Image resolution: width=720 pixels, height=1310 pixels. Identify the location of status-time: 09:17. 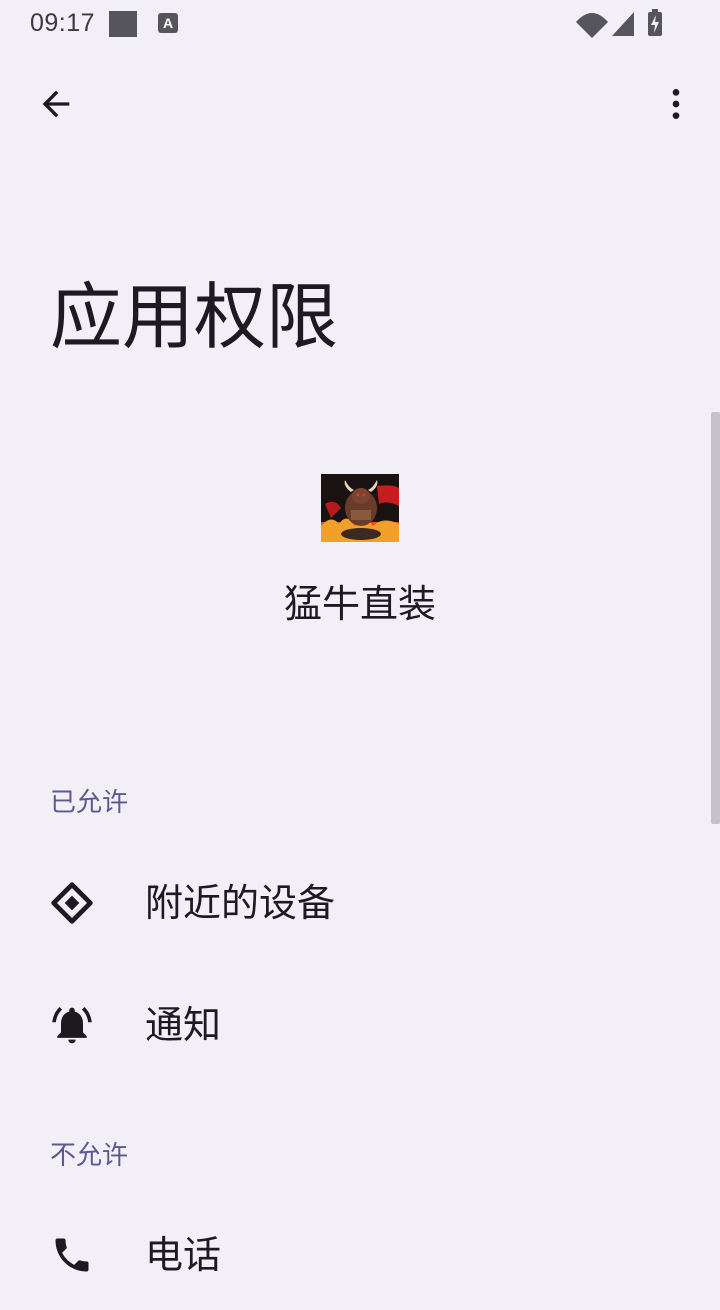
(63, 23).